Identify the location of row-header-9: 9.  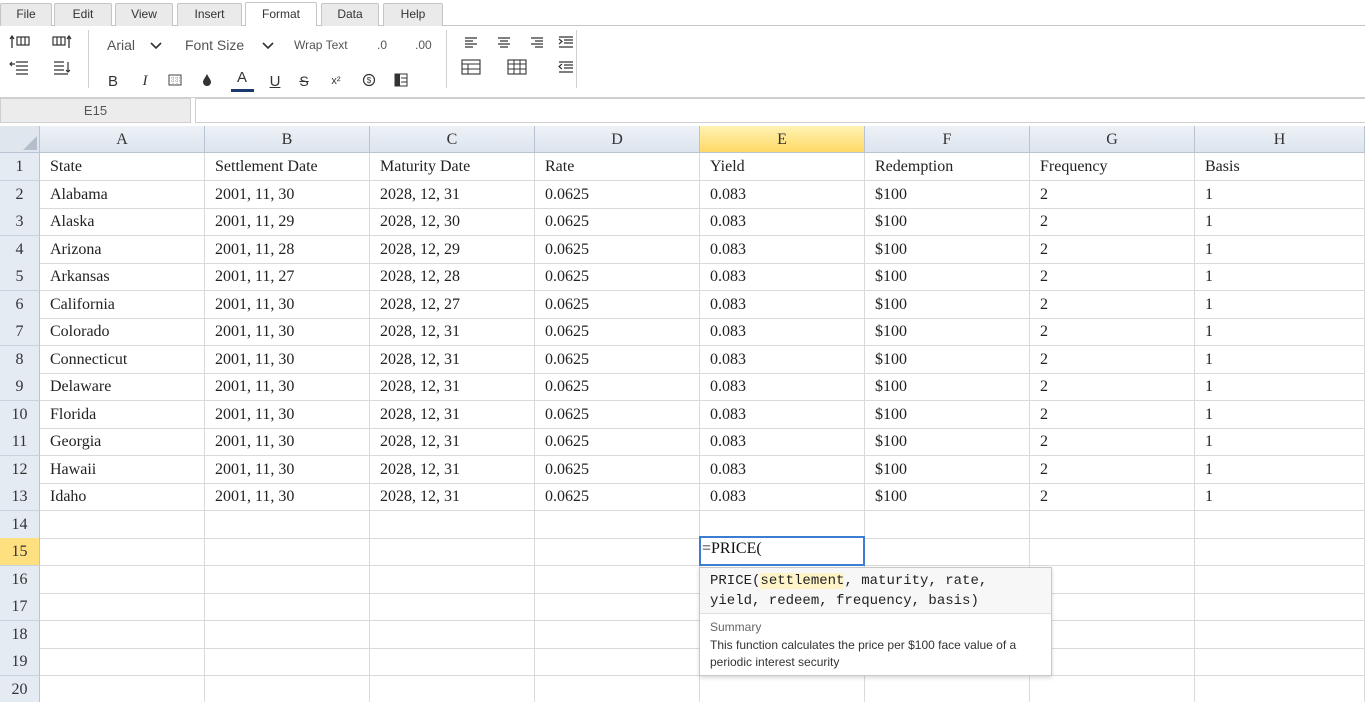
(20, 387).